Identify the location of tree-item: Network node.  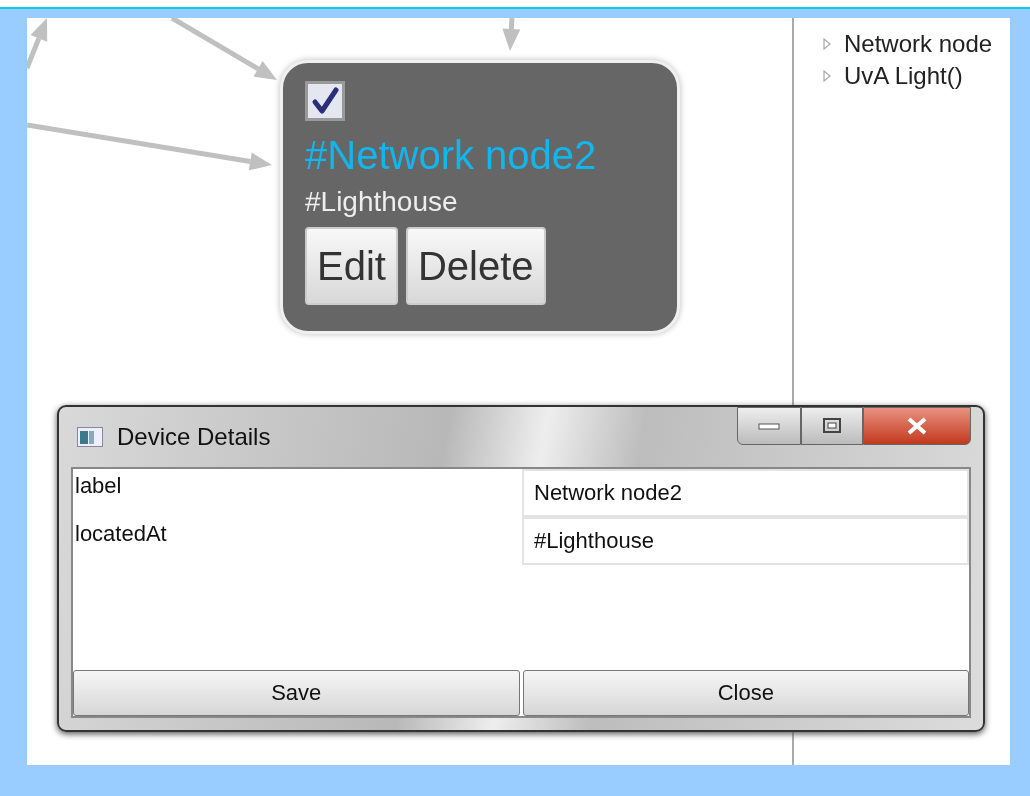
(918, 44).